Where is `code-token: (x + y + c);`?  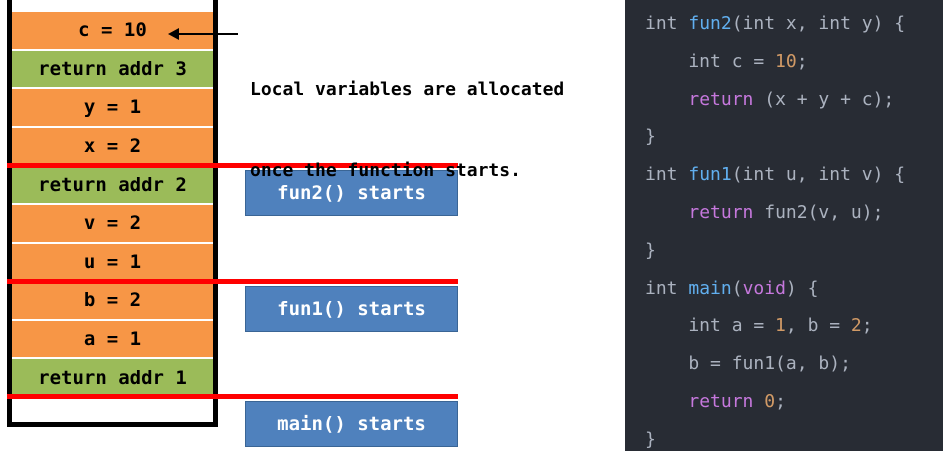
code-token: (x + y + c); is located at coordinates (824, 99).